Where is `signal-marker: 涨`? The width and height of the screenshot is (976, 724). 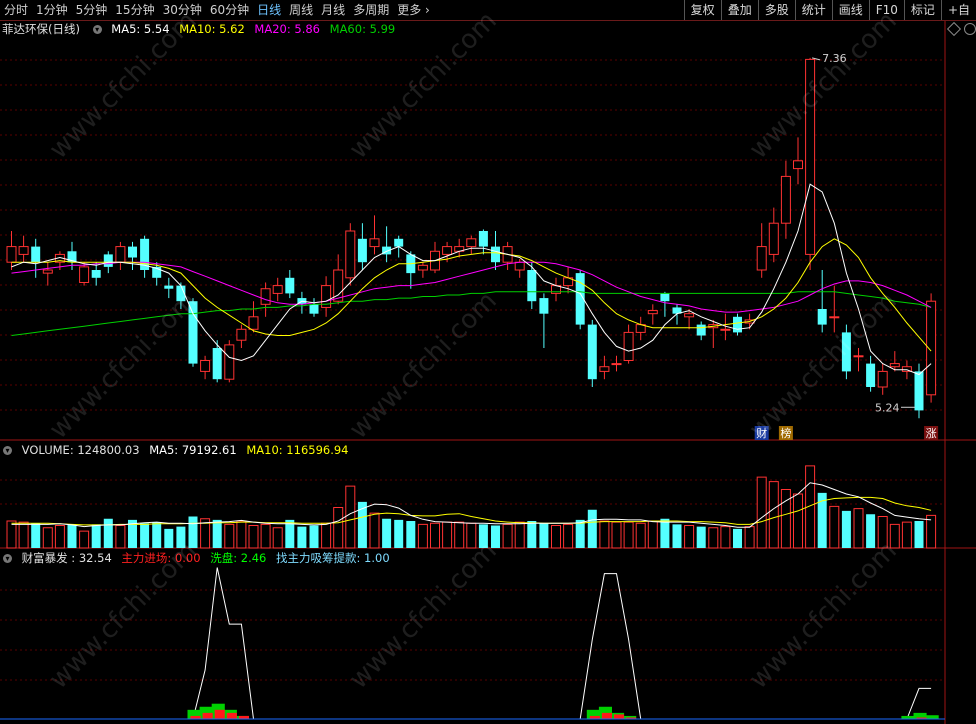 signal-marker: 涨 is located at coordinates (931, 433).